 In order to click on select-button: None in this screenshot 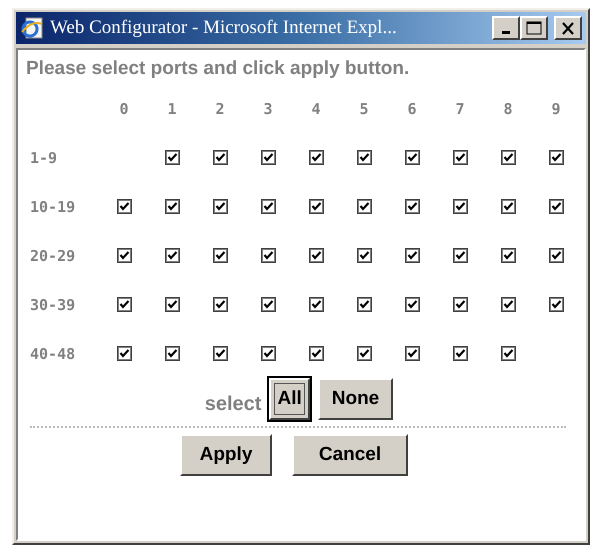, I will do `click(356, 399)`.